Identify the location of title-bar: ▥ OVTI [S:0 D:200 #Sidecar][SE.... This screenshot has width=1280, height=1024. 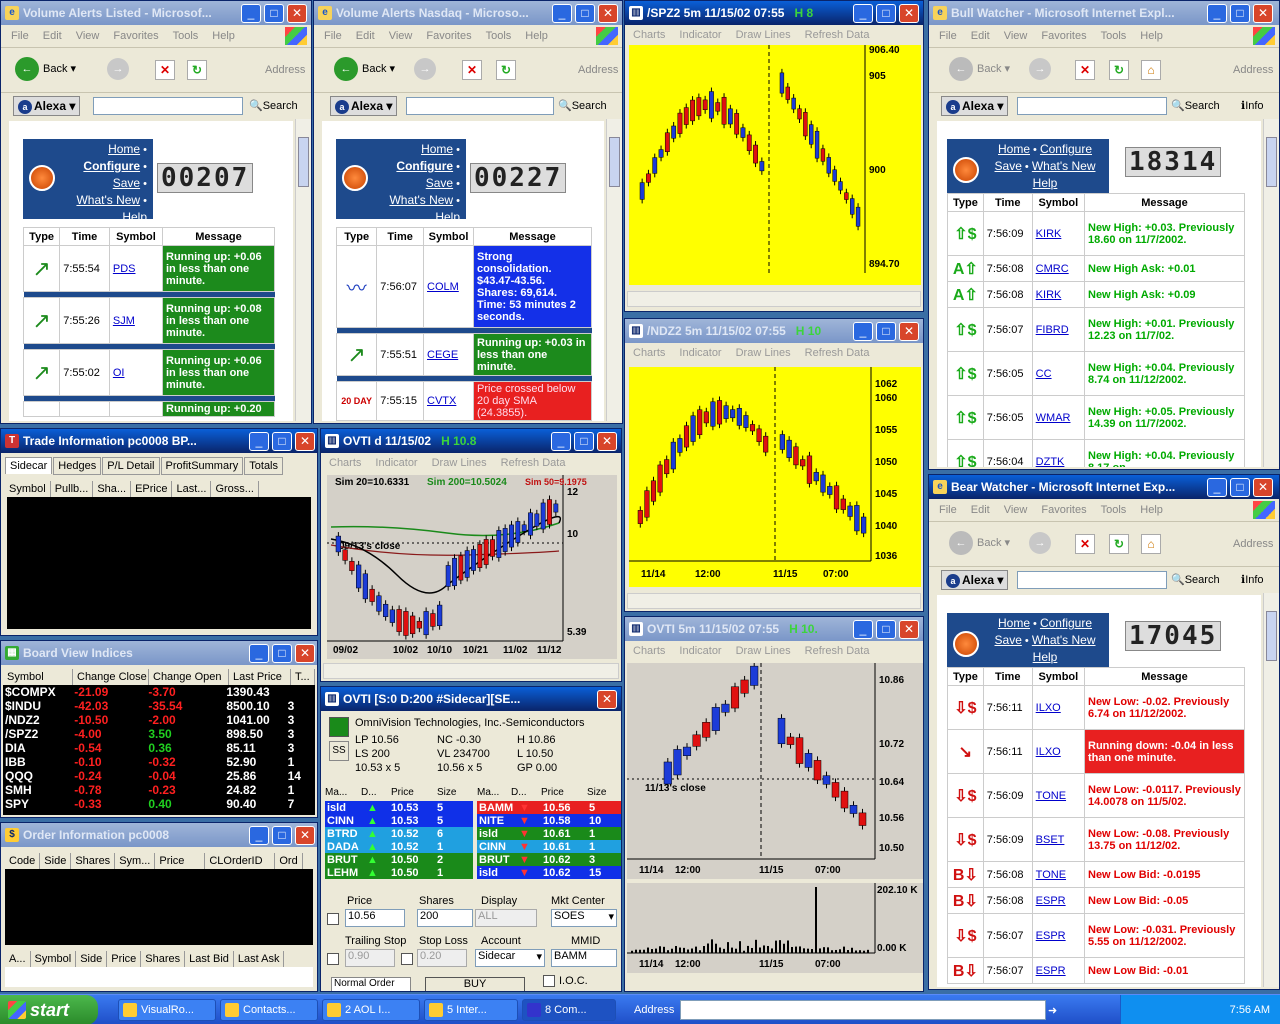
(471, 699).